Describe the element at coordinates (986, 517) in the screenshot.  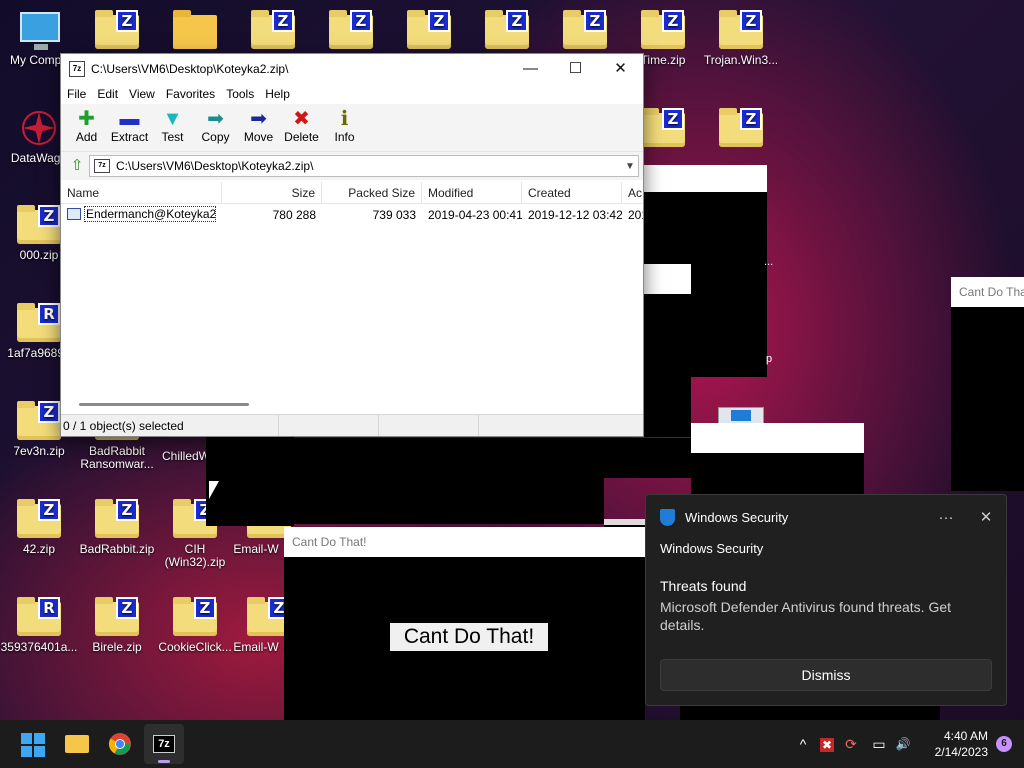
I see `toast-close-button: ✕` at that location.